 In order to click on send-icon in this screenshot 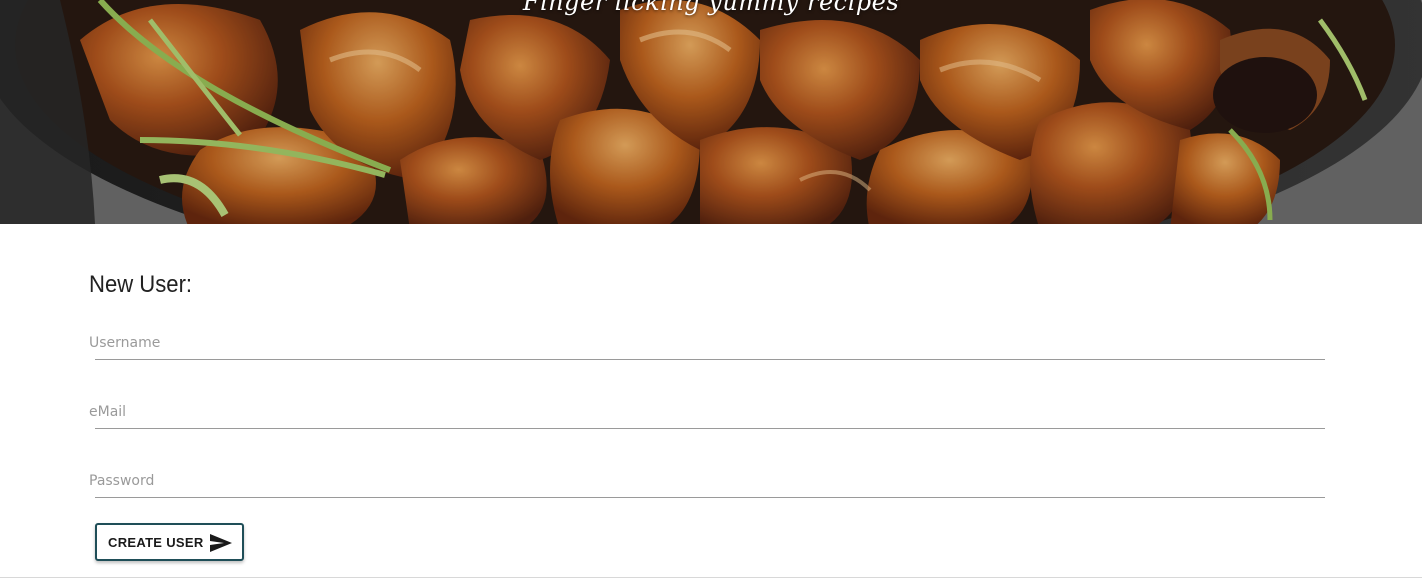, I will do `click(221, 544)`.